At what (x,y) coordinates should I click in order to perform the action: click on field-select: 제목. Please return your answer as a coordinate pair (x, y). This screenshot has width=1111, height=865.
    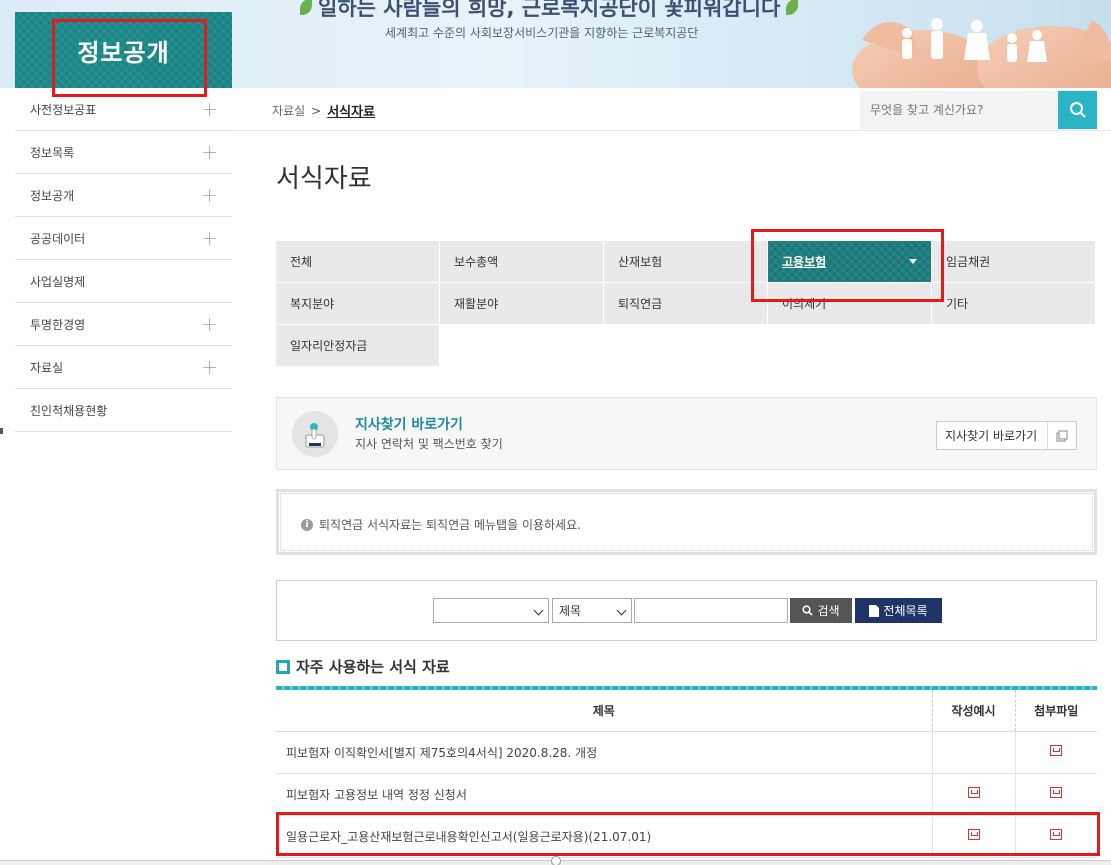
    Looking at the image, I should click on (592, 610).